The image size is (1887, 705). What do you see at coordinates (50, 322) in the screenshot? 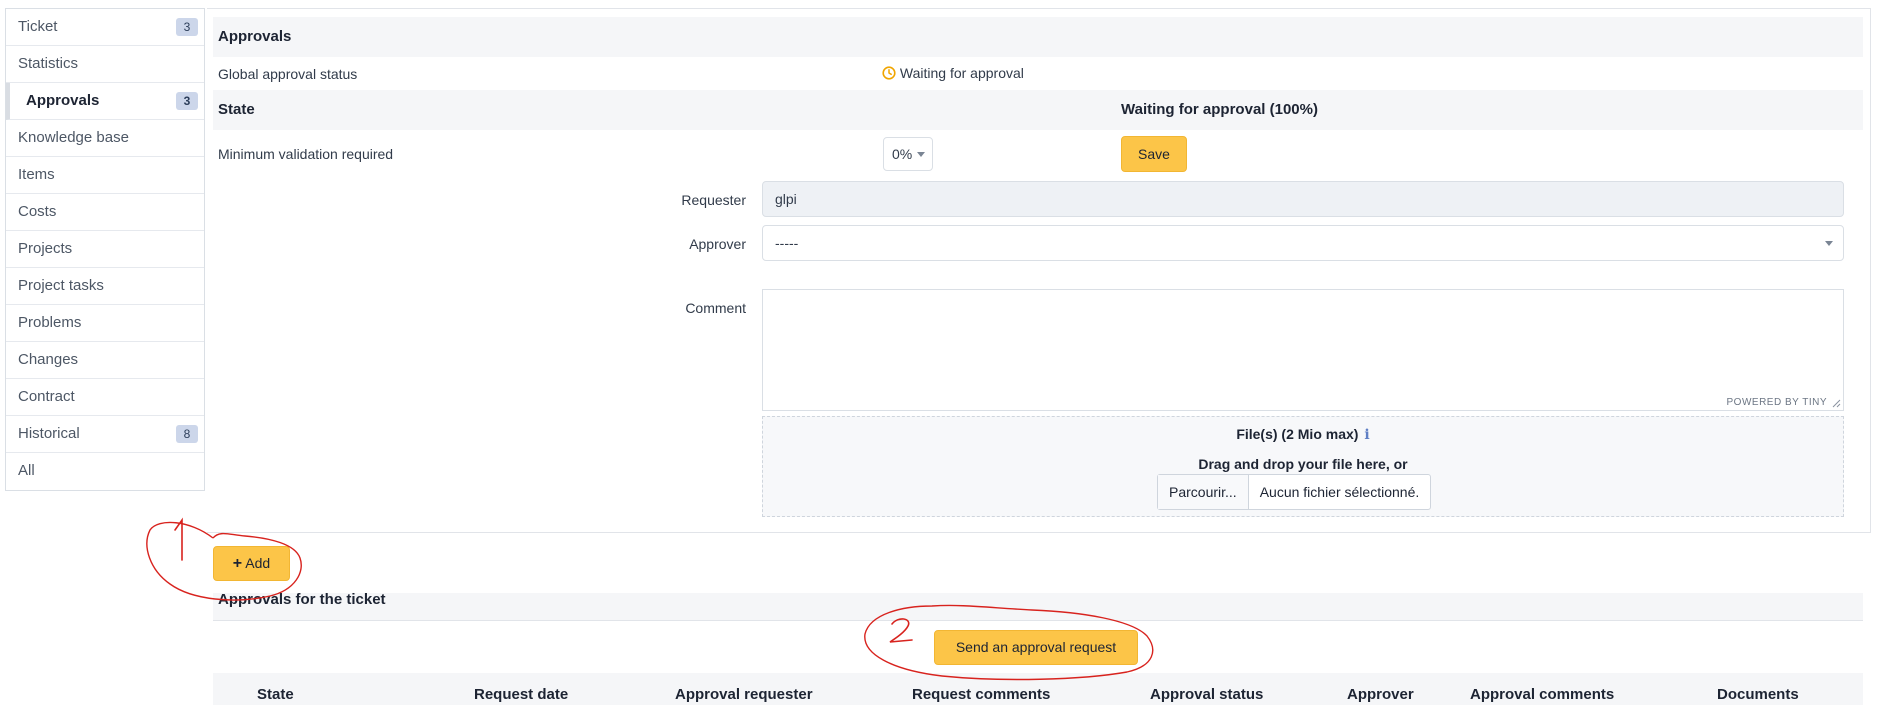
I see `sidebar-item-label: Problems` at bounding box center [50, 322].